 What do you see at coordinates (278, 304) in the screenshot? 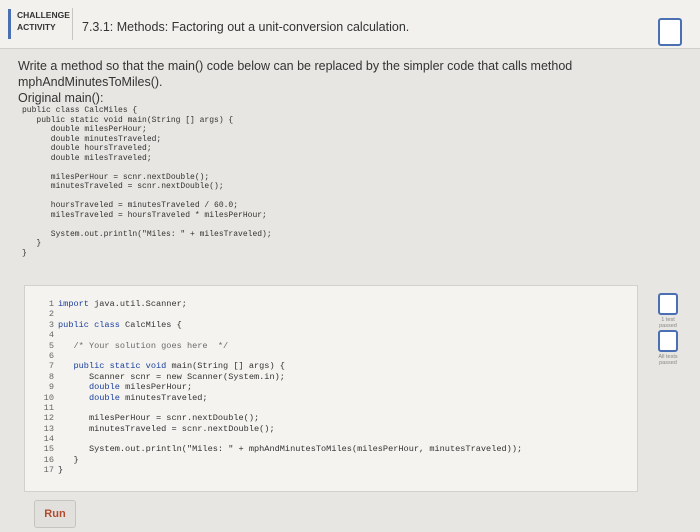
I see `code-line: 1 import java.util.Scanner;` at bounding box center [278, 304].